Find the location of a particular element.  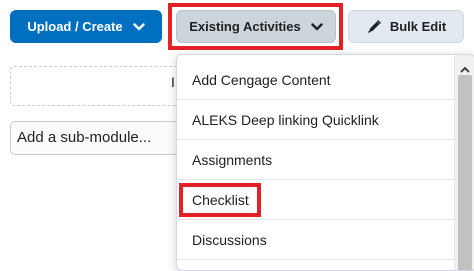

bulk-edit-label: Bulk Edit is located at coordinates (418, 26).